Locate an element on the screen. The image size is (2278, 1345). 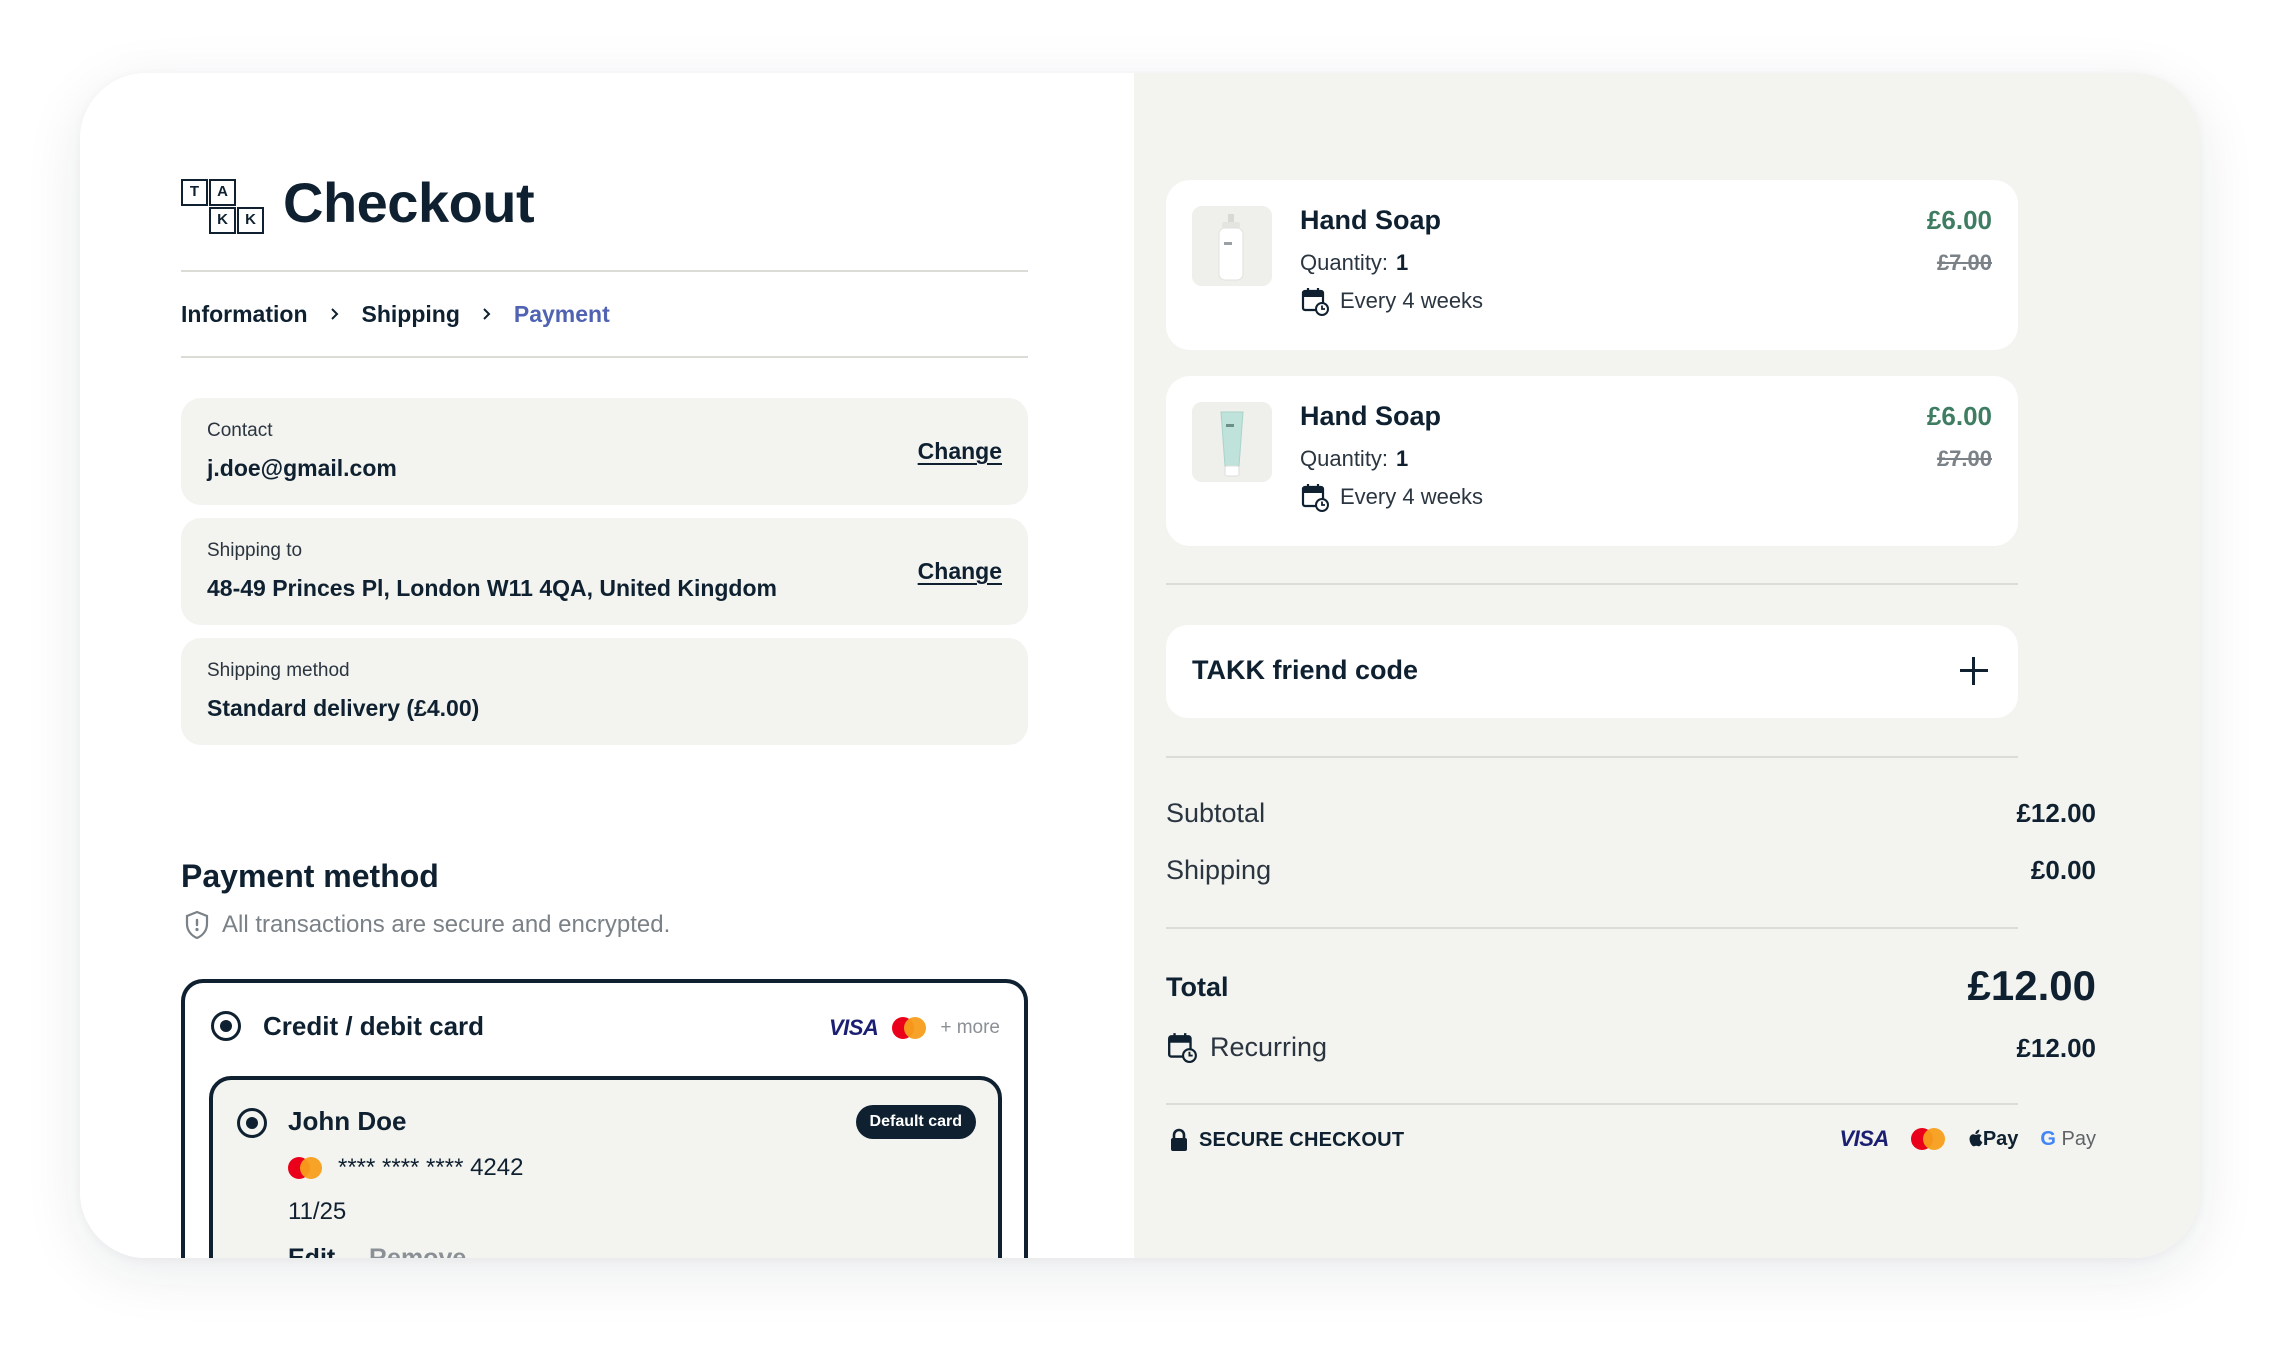
shipping-value: £0.00 is located at coordinates (2063, 870).